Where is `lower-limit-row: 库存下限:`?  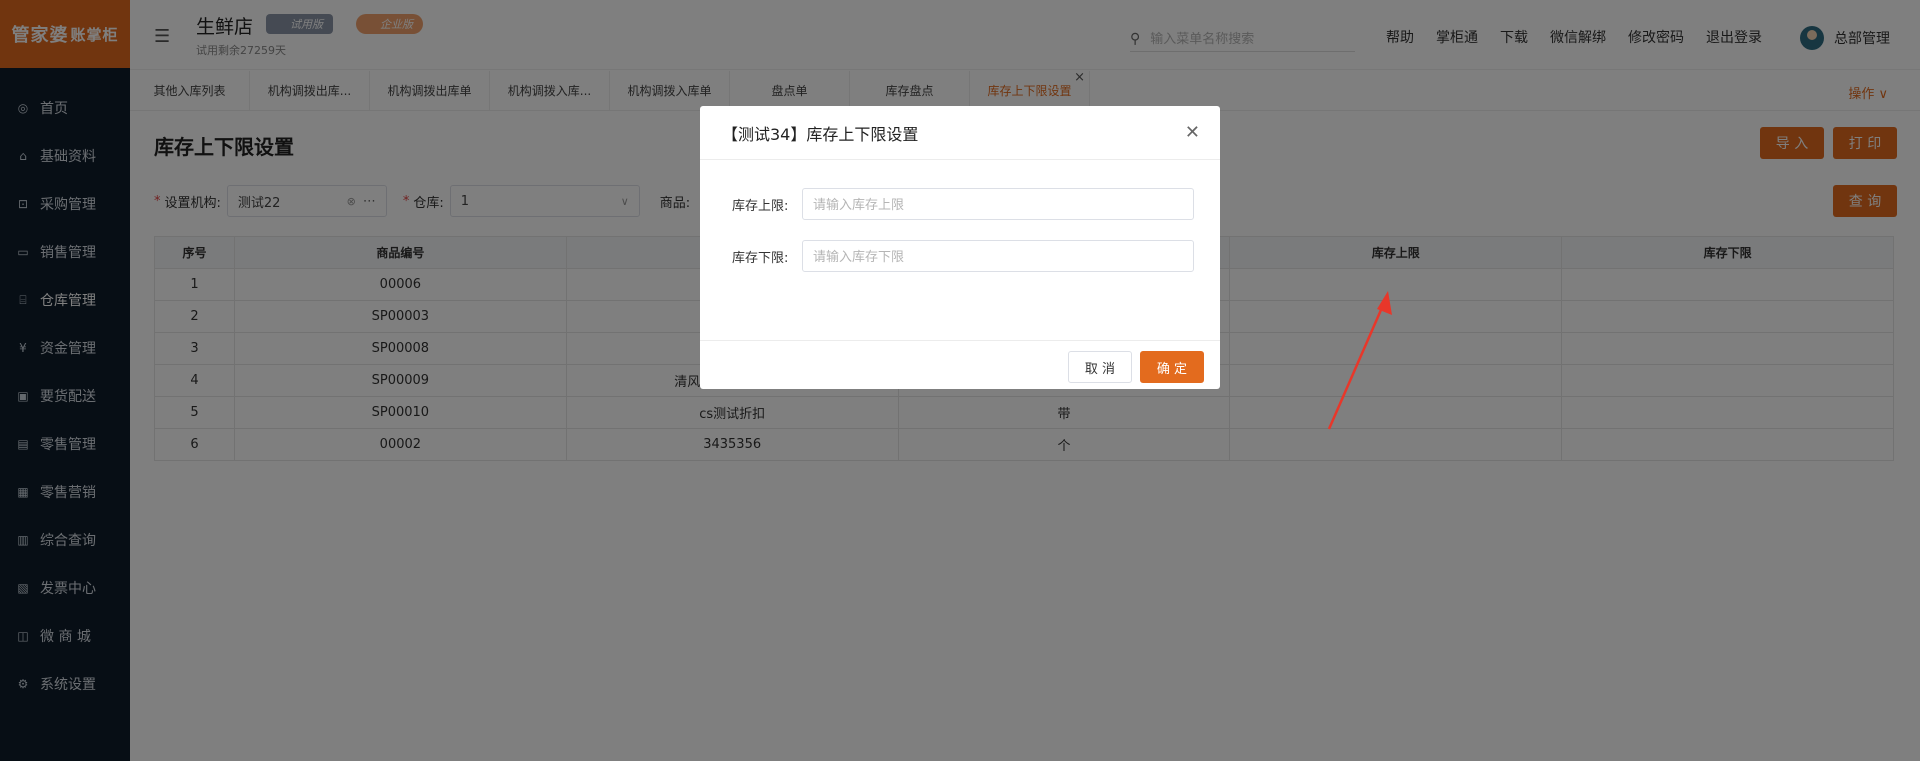 lower-limit-row: 库存下限: is located at coordinates (964, 256).